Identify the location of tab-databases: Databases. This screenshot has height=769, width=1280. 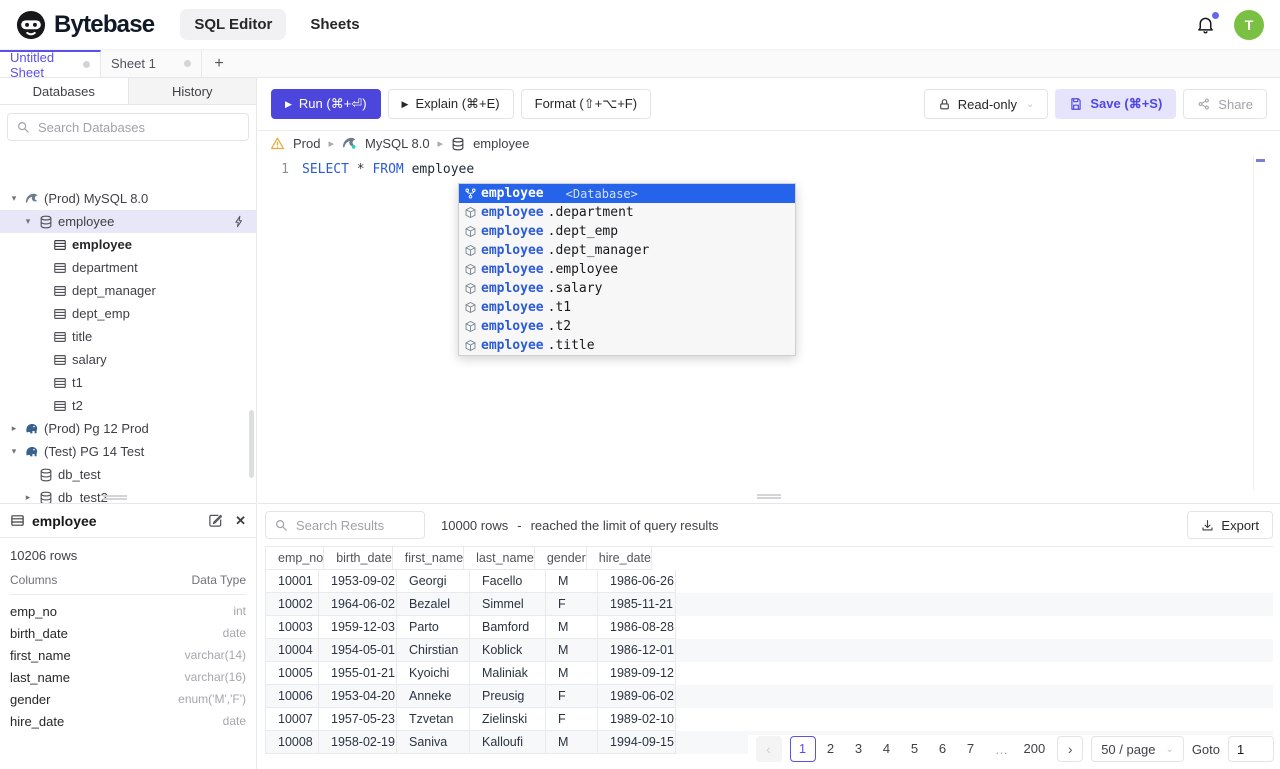
(64, 91).